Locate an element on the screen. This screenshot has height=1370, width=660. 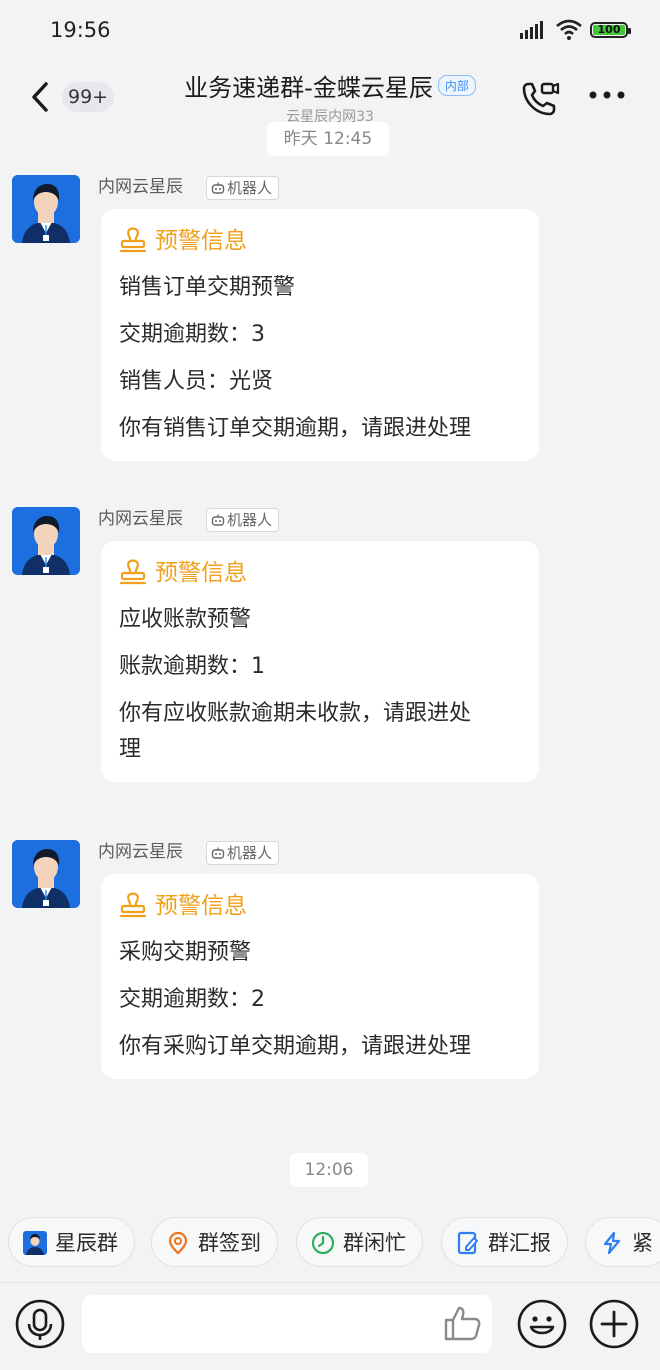
alert-line: 交期逾期数：2 is located at coordinates (192, 999).